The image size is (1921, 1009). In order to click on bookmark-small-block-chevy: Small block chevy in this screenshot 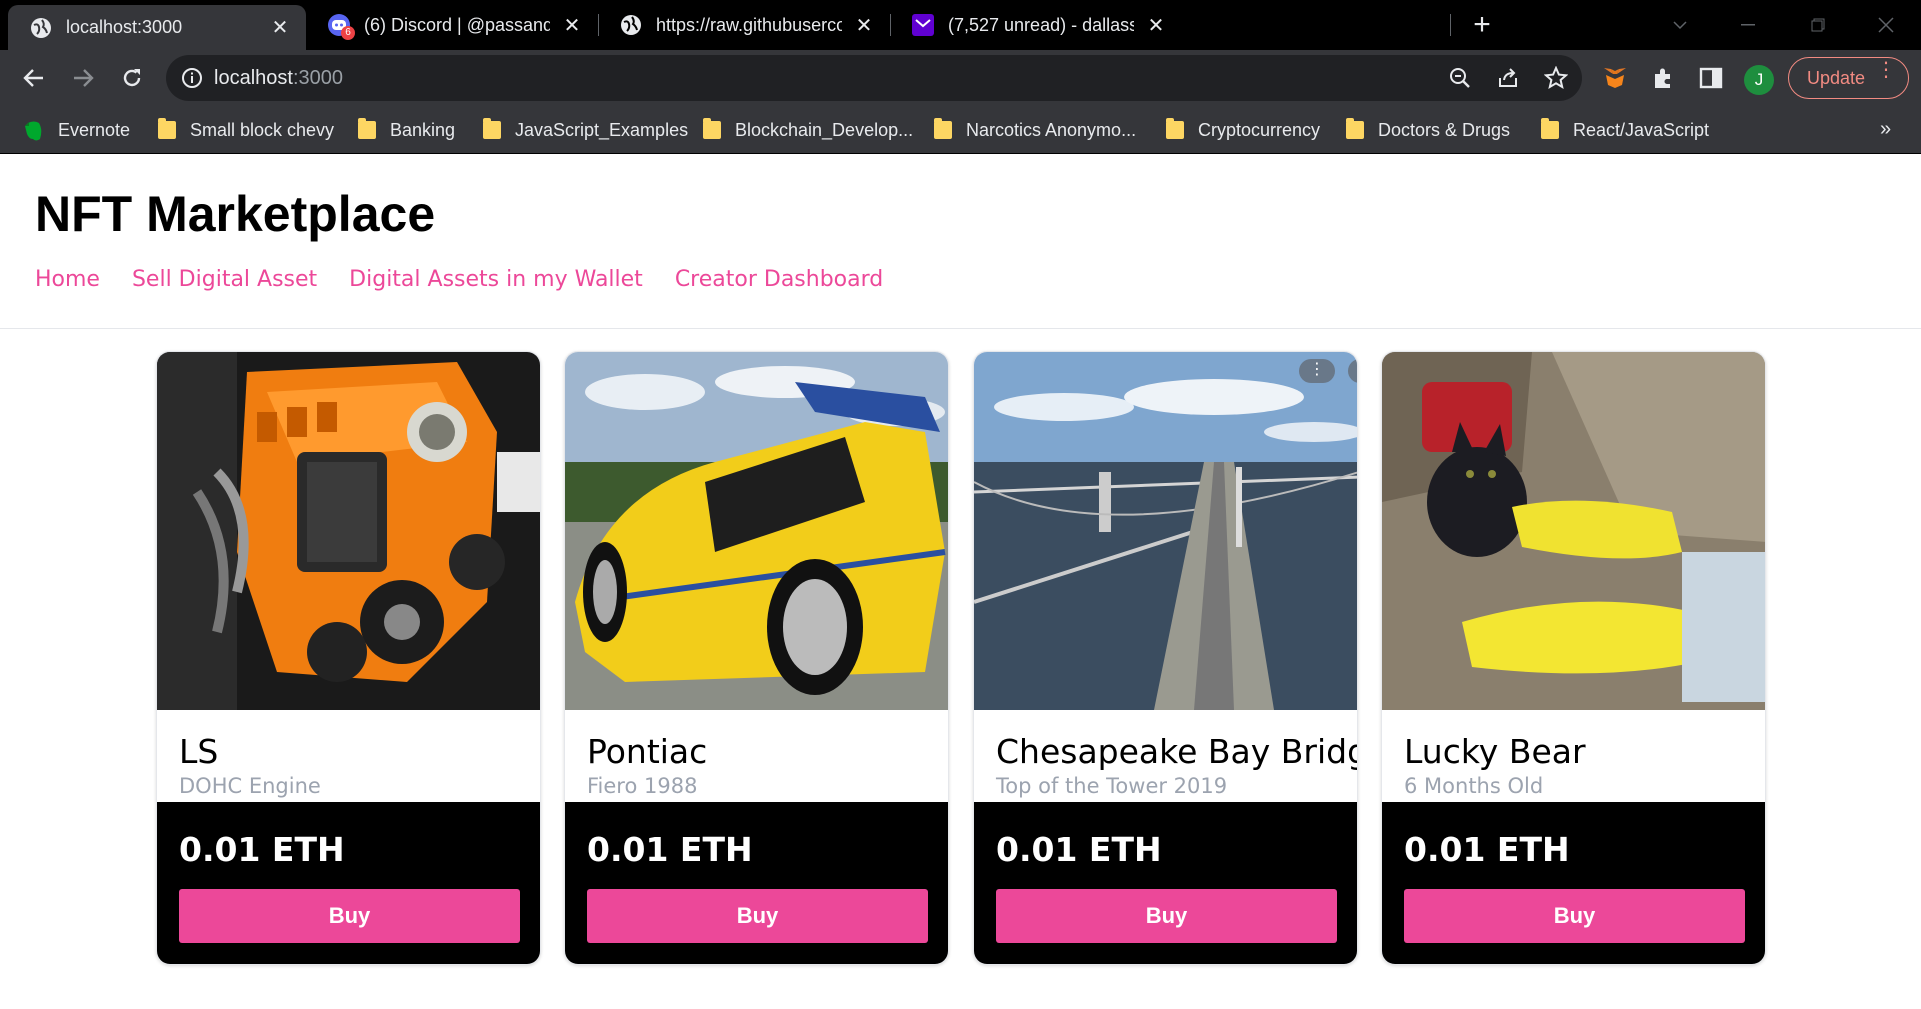, I will do `click(246, 130)`.